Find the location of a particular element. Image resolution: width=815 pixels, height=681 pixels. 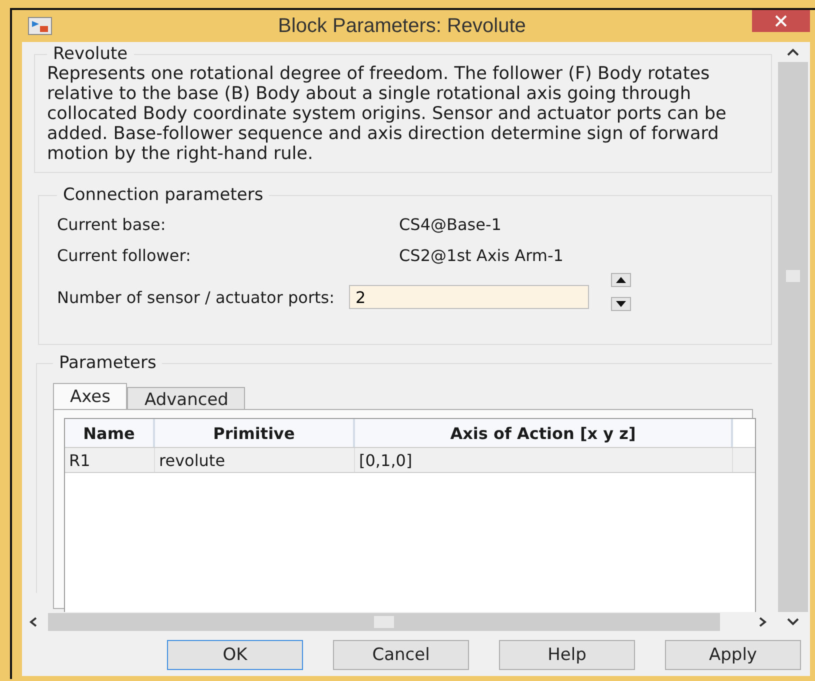

field-label: Number of sensor / actuator ports: is located at coordinates (196, 297).